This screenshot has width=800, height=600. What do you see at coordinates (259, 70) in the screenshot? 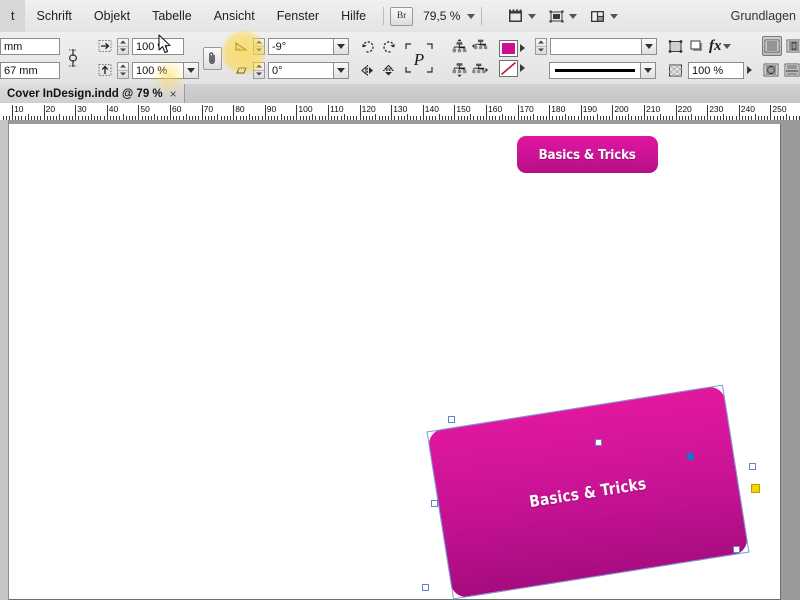
I see `shear-angle-stepper` at bounding box center [259, 70].